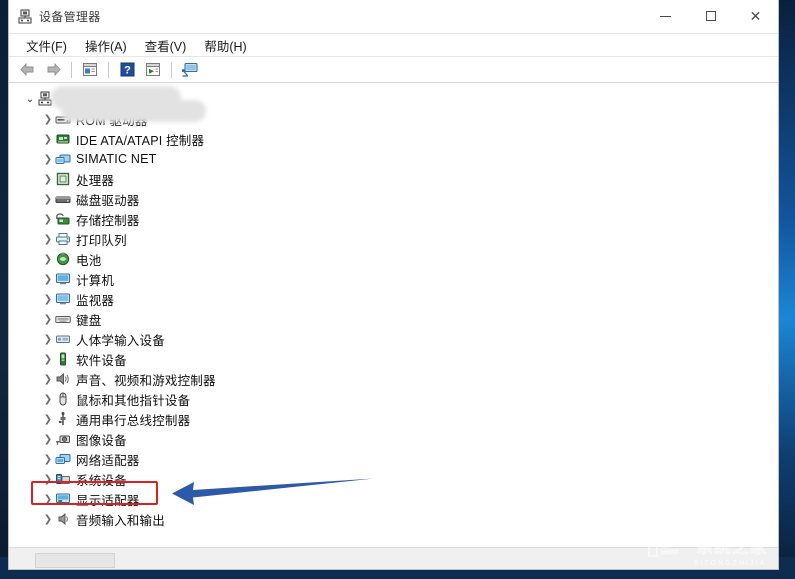 The height and width of the screenshot is (579, 795). What do you see at coordinates (63, 359) in the screenshot?
I see `software-device-icon` at bounding box center [63, 359].